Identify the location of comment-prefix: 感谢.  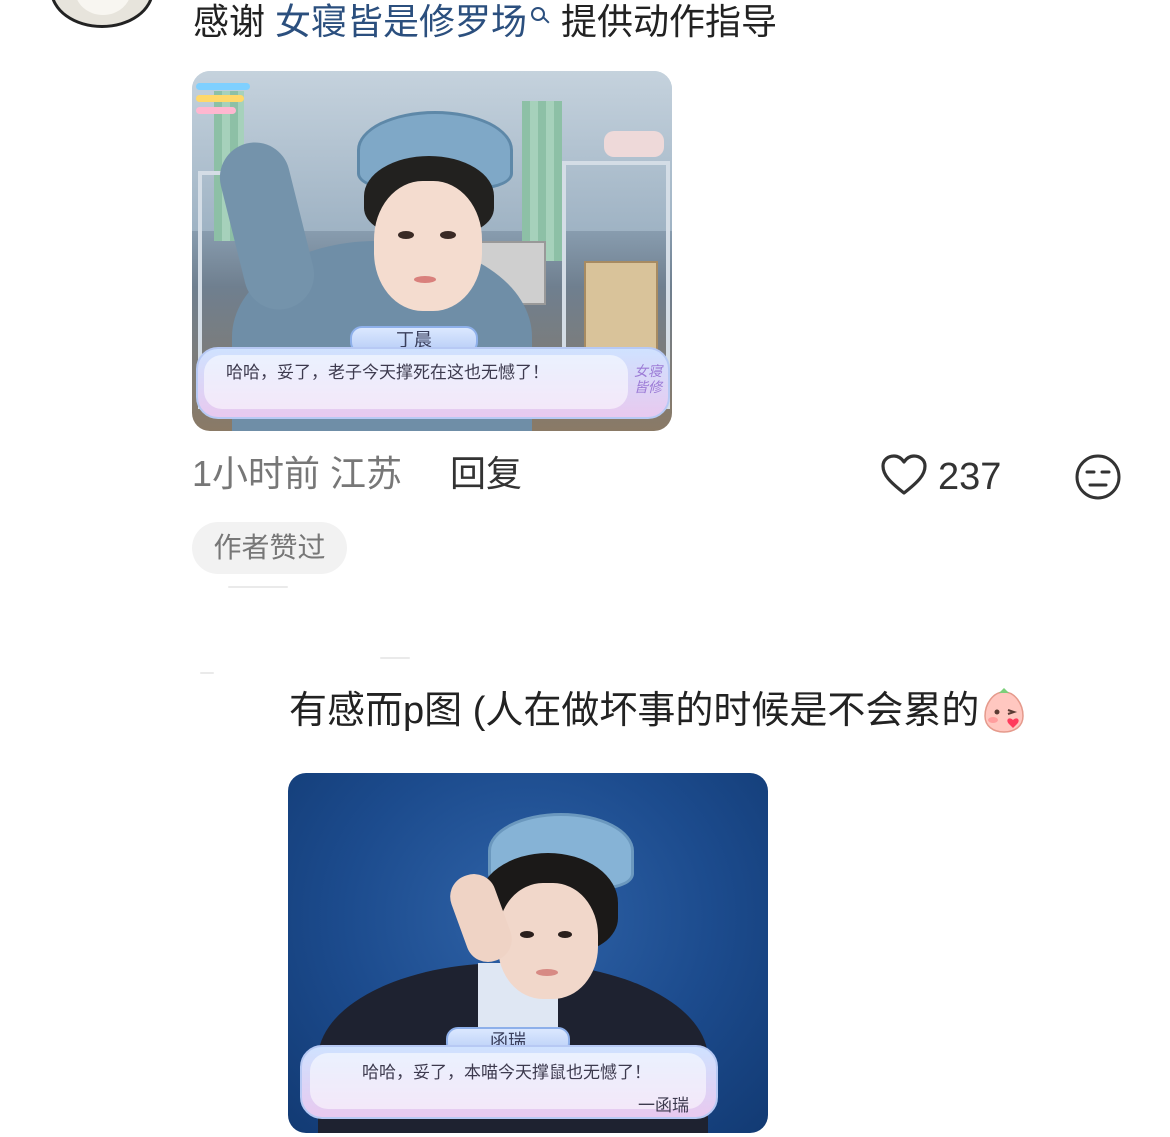
(234, 21).